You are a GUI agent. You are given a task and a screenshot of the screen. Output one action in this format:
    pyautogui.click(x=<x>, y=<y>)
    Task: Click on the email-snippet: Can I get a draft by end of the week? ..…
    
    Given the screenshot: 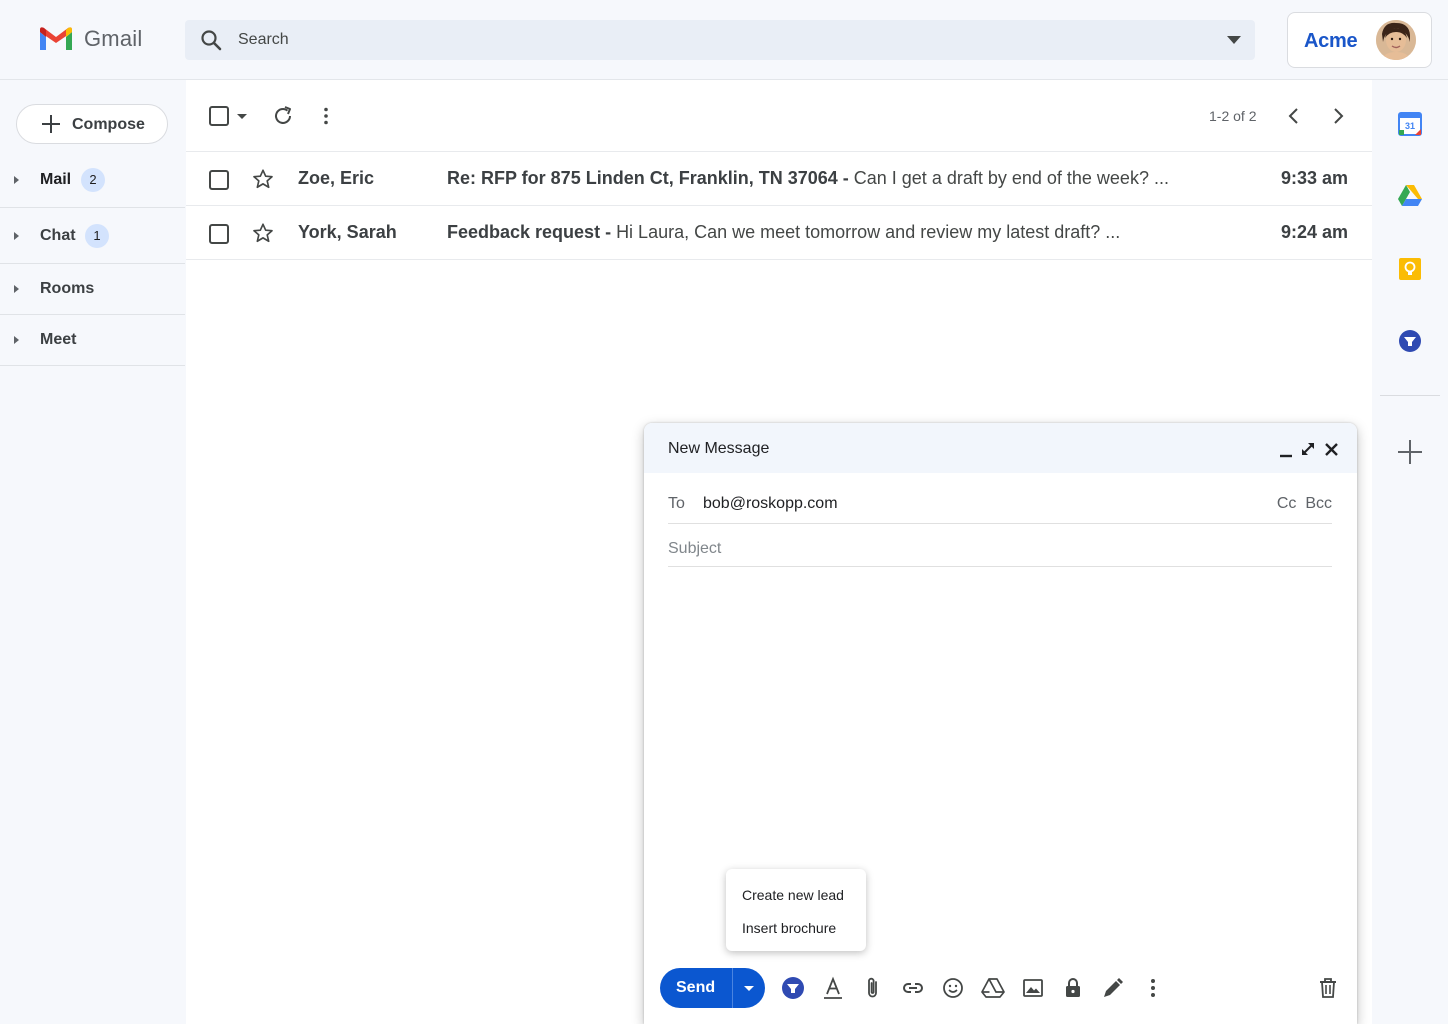 What is the action you would take?
    pyautogui.click(x=1011, y=178)
    